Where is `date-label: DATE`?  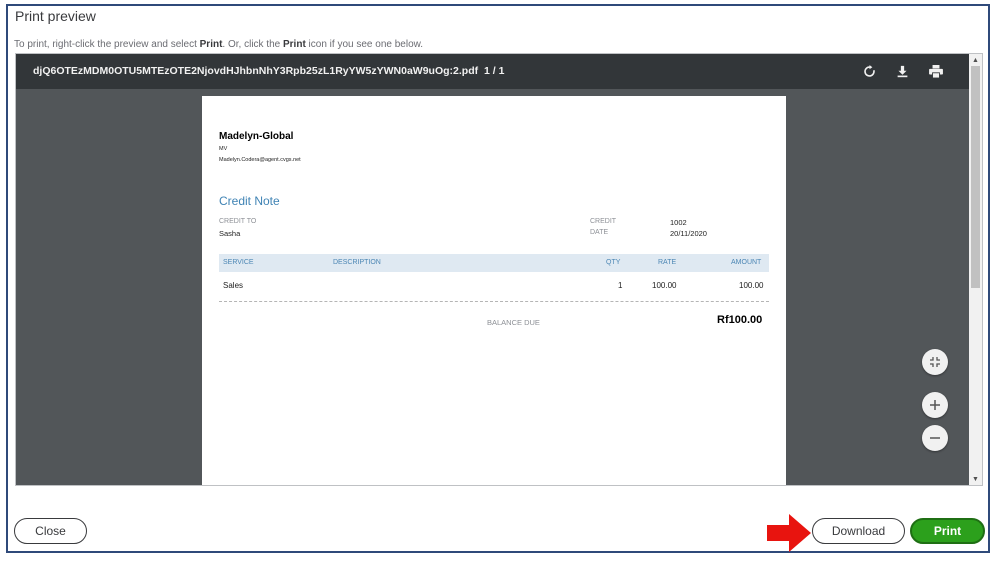
date-label: DATE is located at coordinates (599, 232).